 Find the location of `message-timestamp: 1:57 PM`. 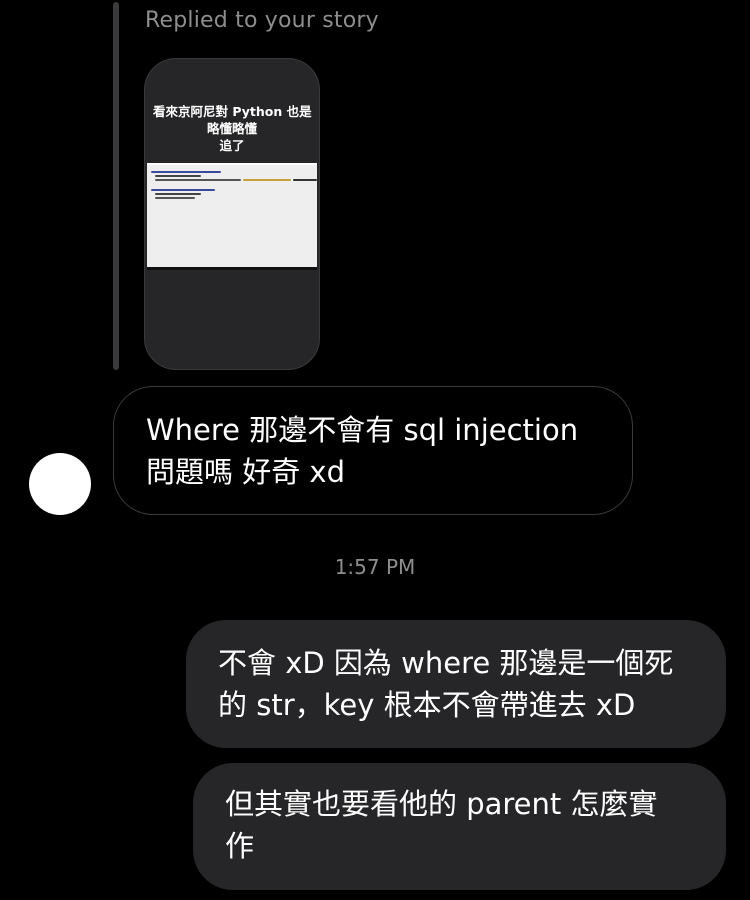

message-timestamp: 1:57 PM is located at coordinates (375, 567).